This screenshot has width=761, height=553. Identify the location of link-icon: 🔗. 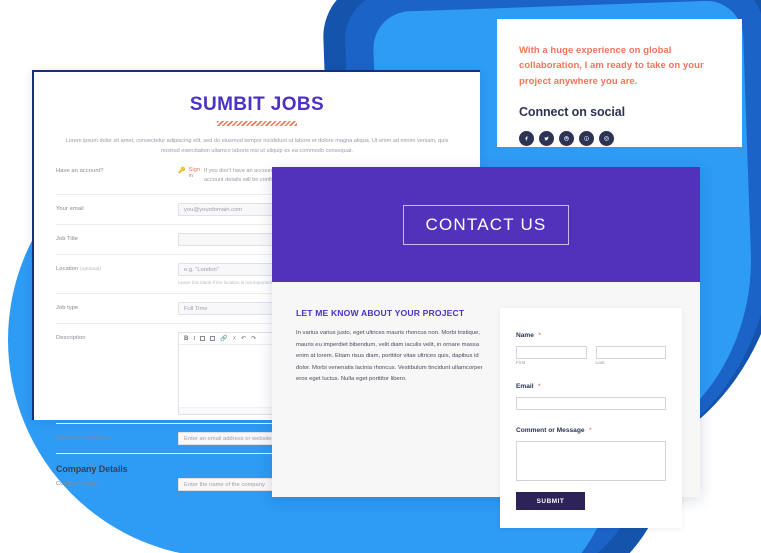
(223, 339).